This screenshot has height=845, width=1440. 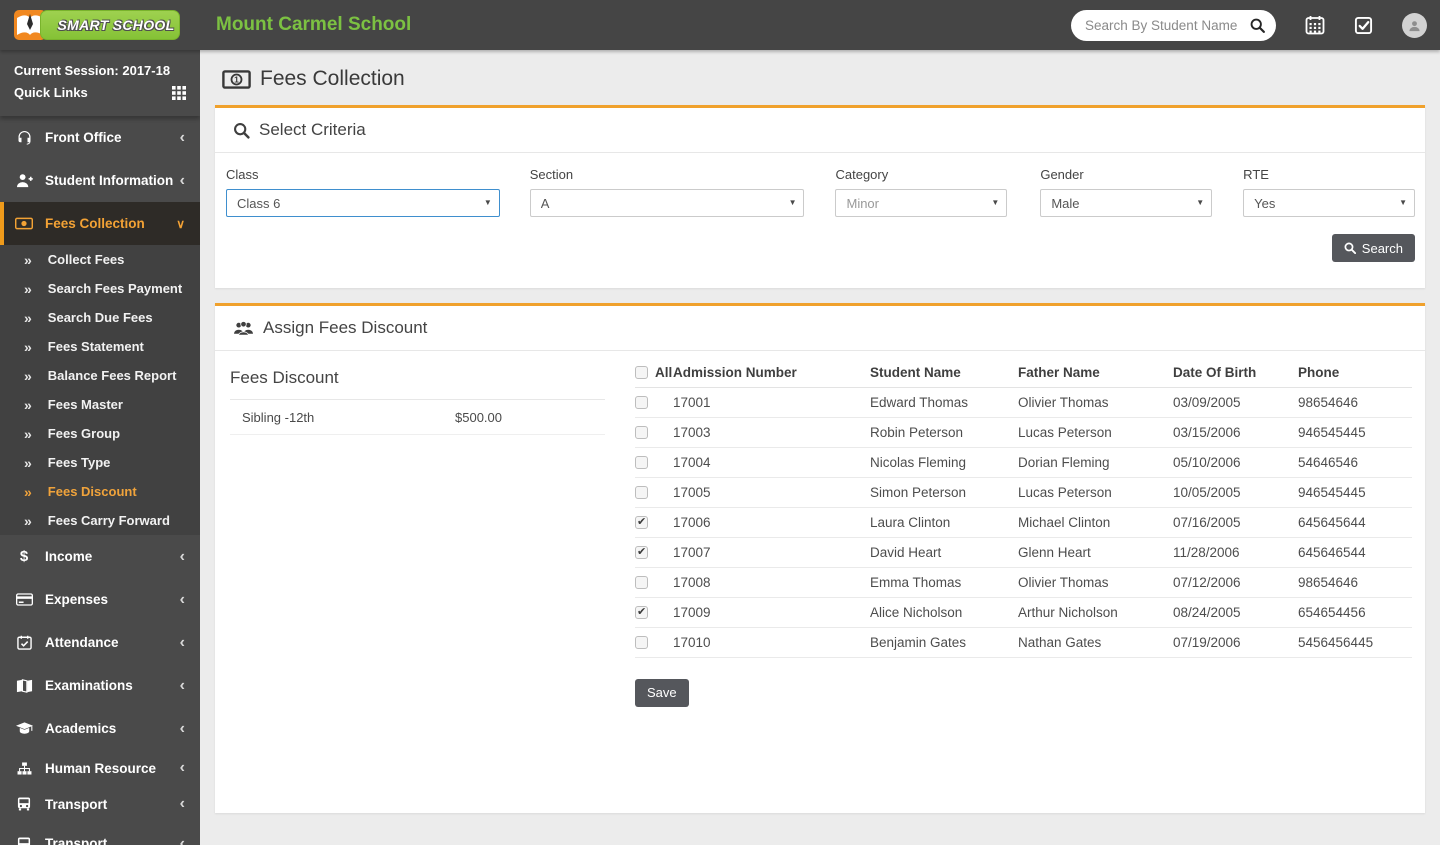 I want to click on class-label: Class, so click(x=242, y=174).